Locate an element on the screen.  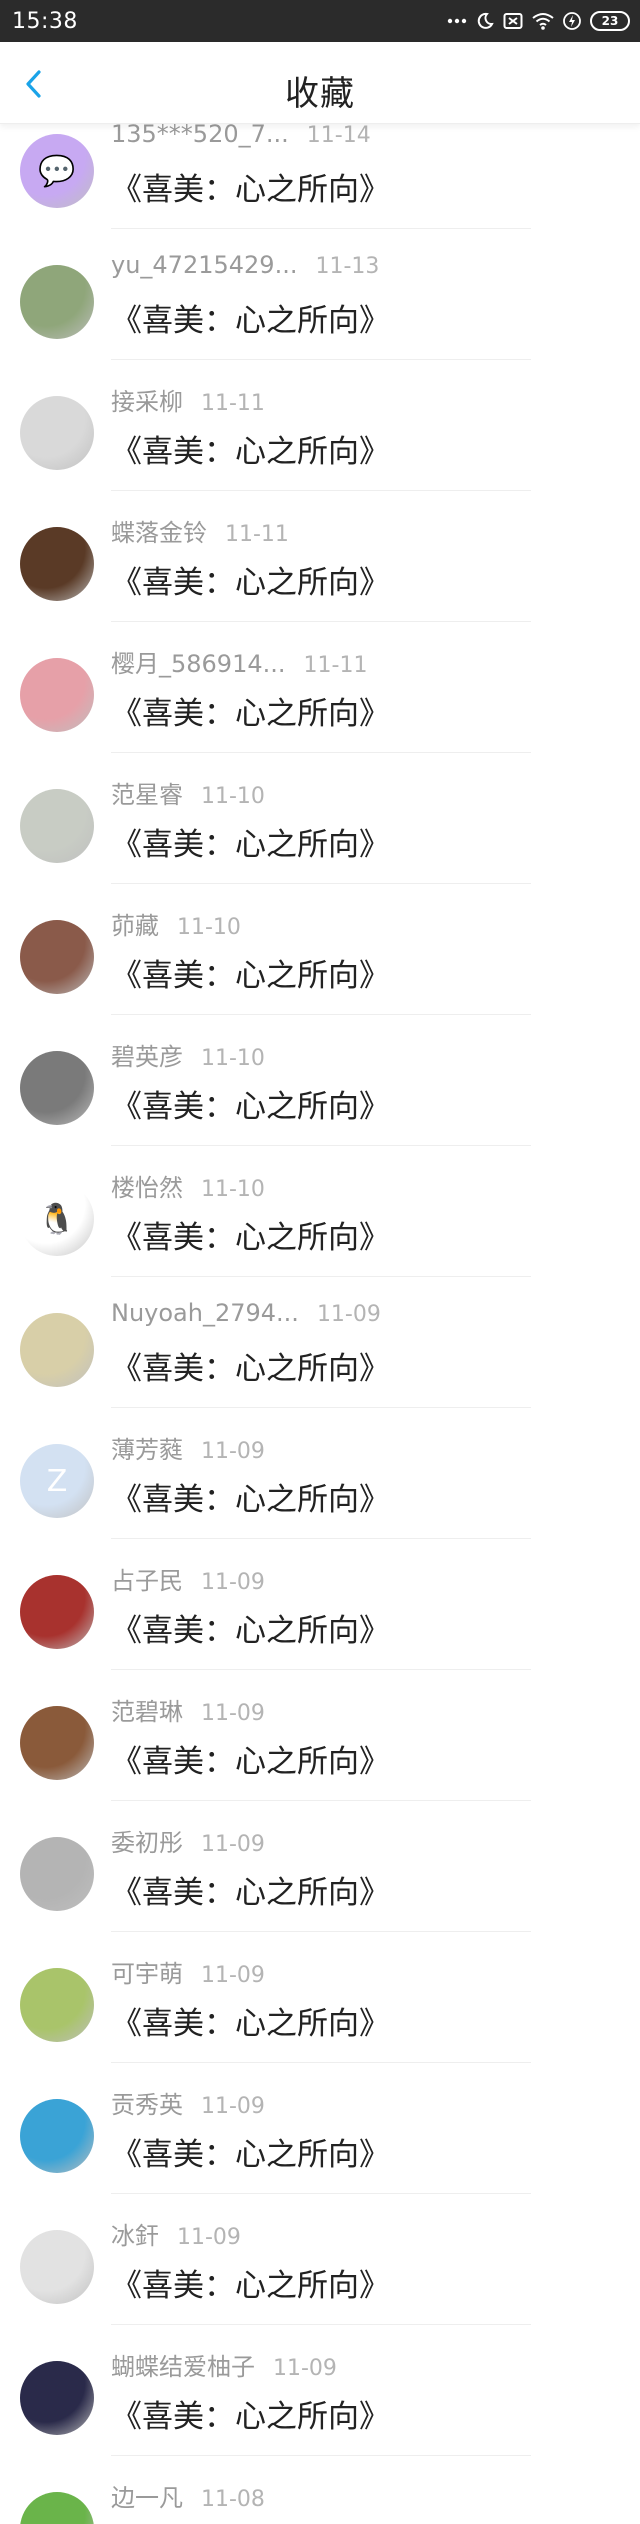
list-item: 接采柳 11-11 《喜美：心之所向》 is located at coordinates (320, 447).